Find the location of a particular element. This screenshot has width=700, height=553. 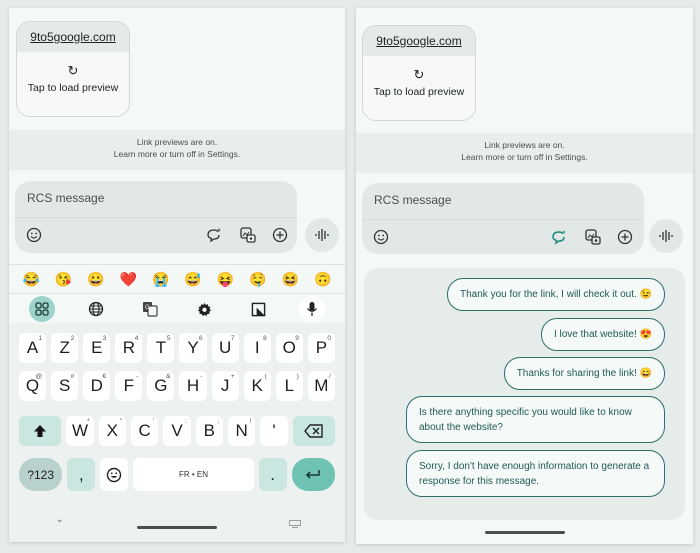

key-label: R is located at coordinates (128, 347).